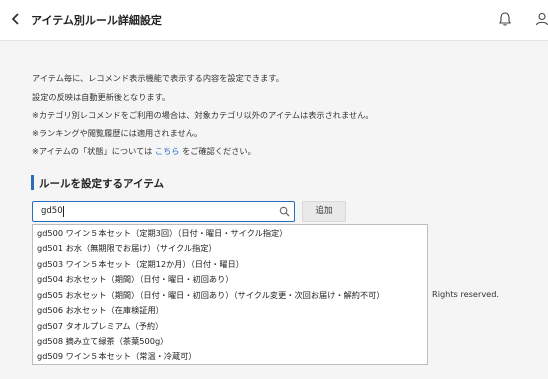  I want to click on description-line-5-prefix: ※アイテムの「状態」については, so click(92, 151).